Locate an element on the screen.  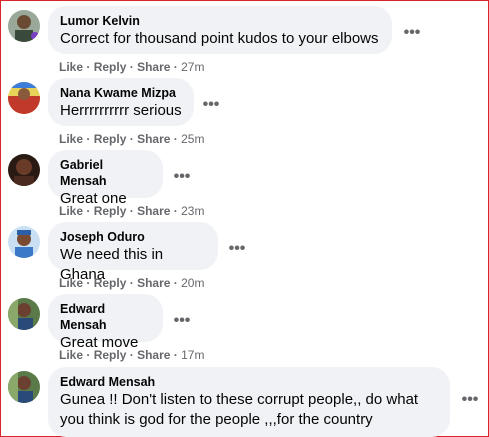
comment-author: Gabriel Mensah is located at coordinates (105, 173).